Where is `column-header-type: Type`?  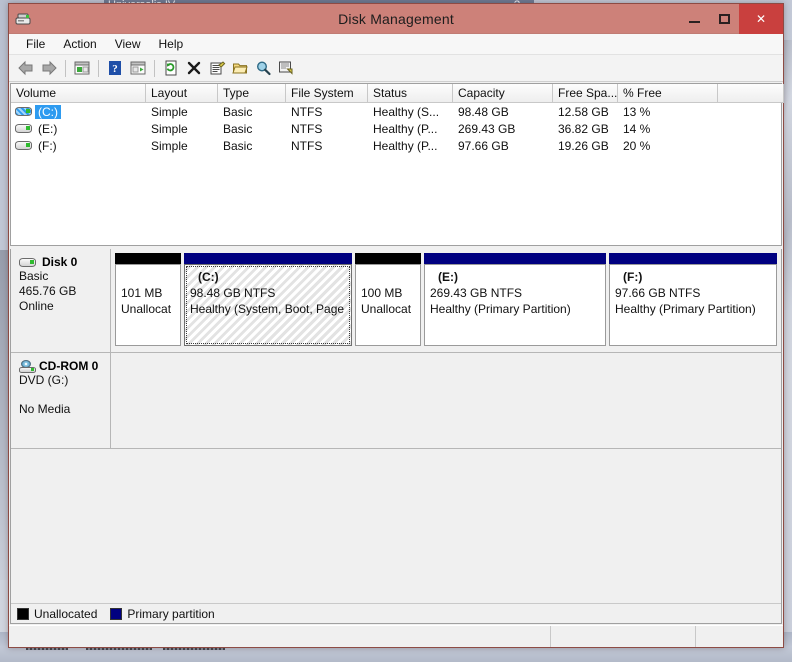 column-header-type: Type is located at coordinates (252, 93).